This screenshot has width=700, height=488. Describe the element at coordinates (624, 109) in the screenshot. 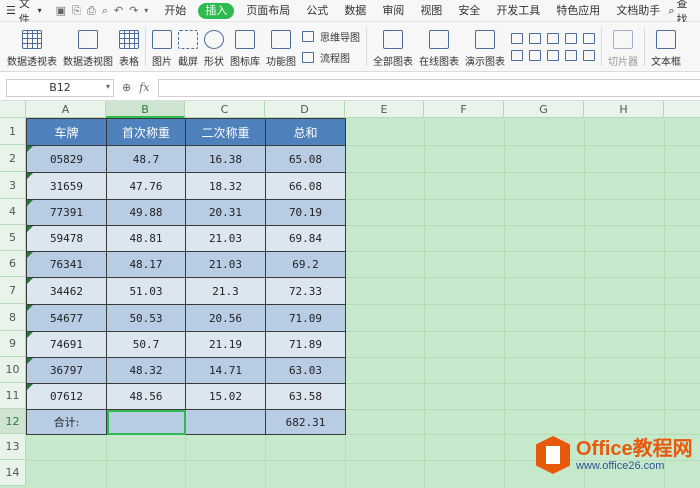

I see `column-header-h: H` at that location.